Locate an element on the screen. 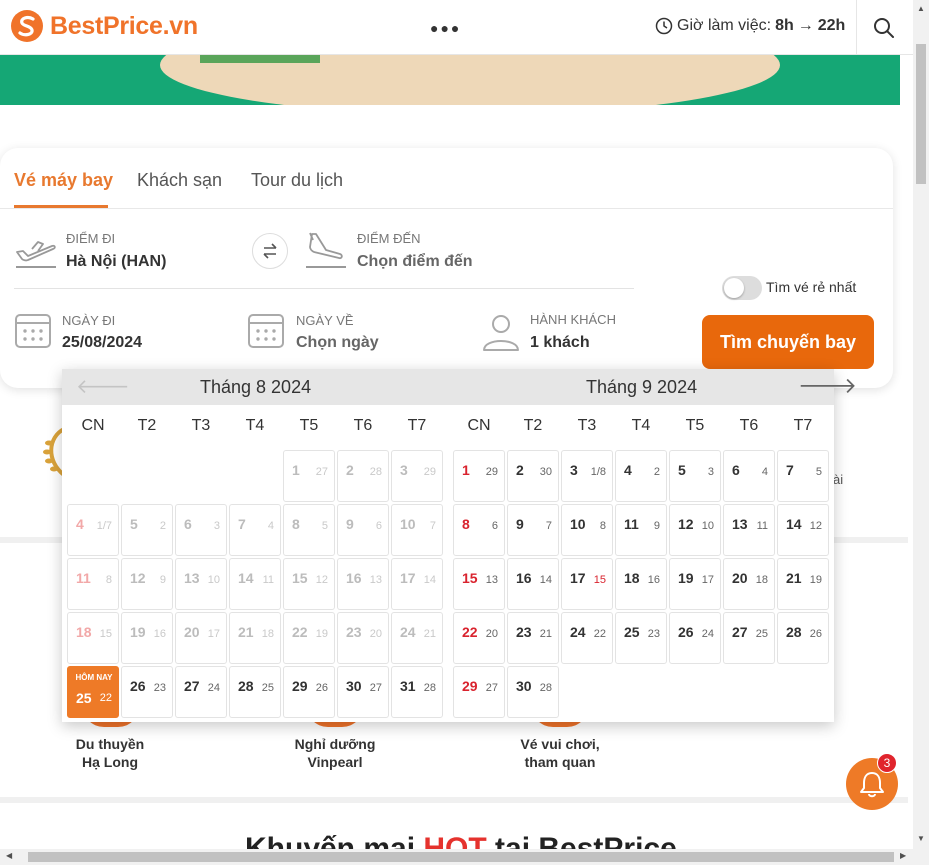 The height and width of the screenshot is (865, 929). tab-flights: Vé máy bay is located at coordinates (63, 180).